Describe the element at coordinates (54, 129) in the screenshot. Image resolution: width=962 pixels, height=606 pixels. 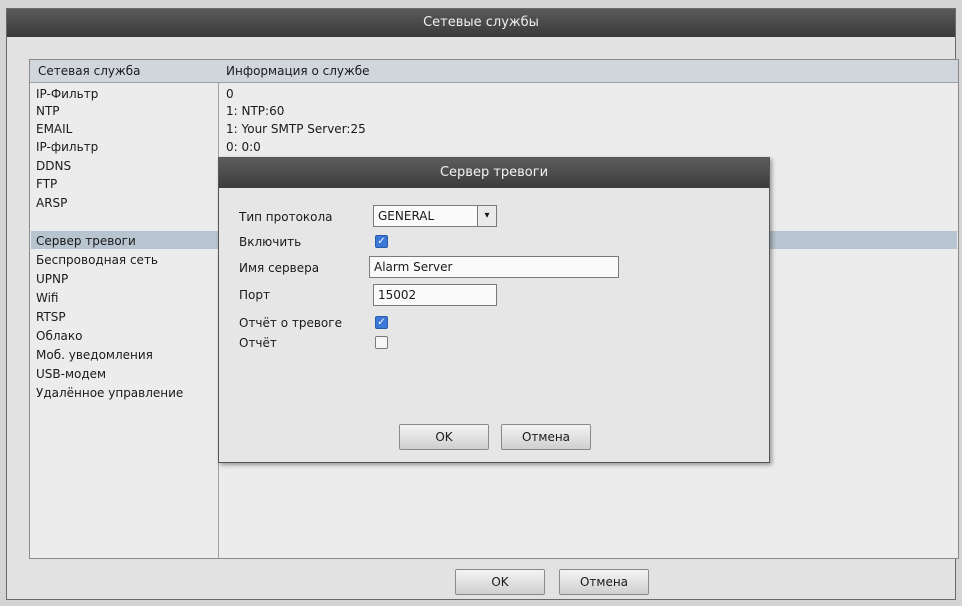
I see `list-item: EMAIL` at that location.